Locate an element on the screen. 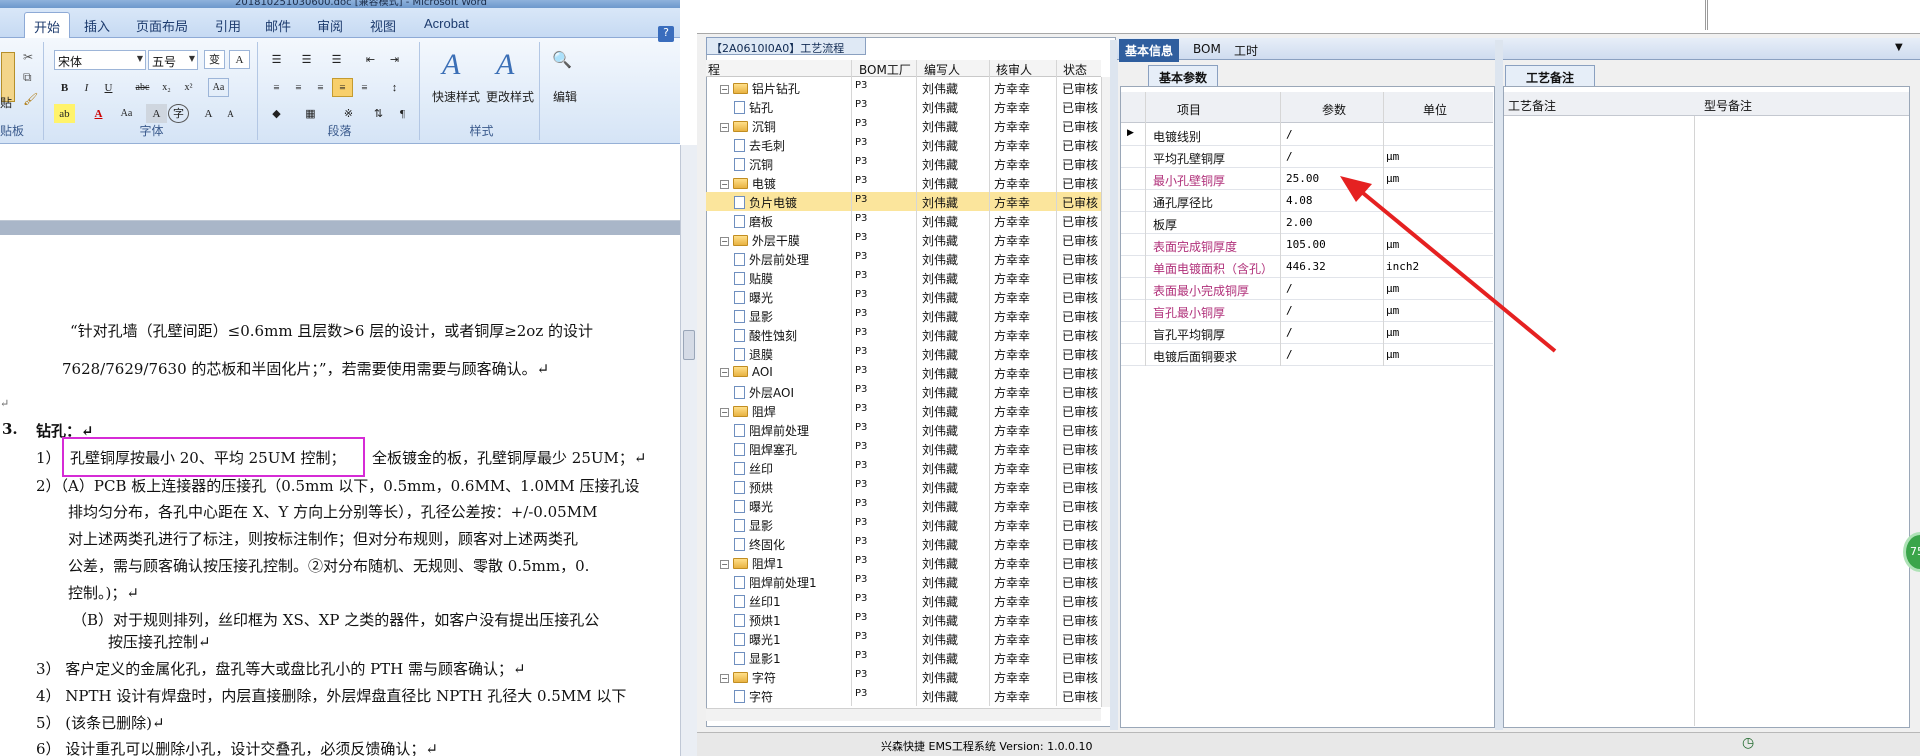  tree-node: 曝光1 is located at coordinates (757, 639).